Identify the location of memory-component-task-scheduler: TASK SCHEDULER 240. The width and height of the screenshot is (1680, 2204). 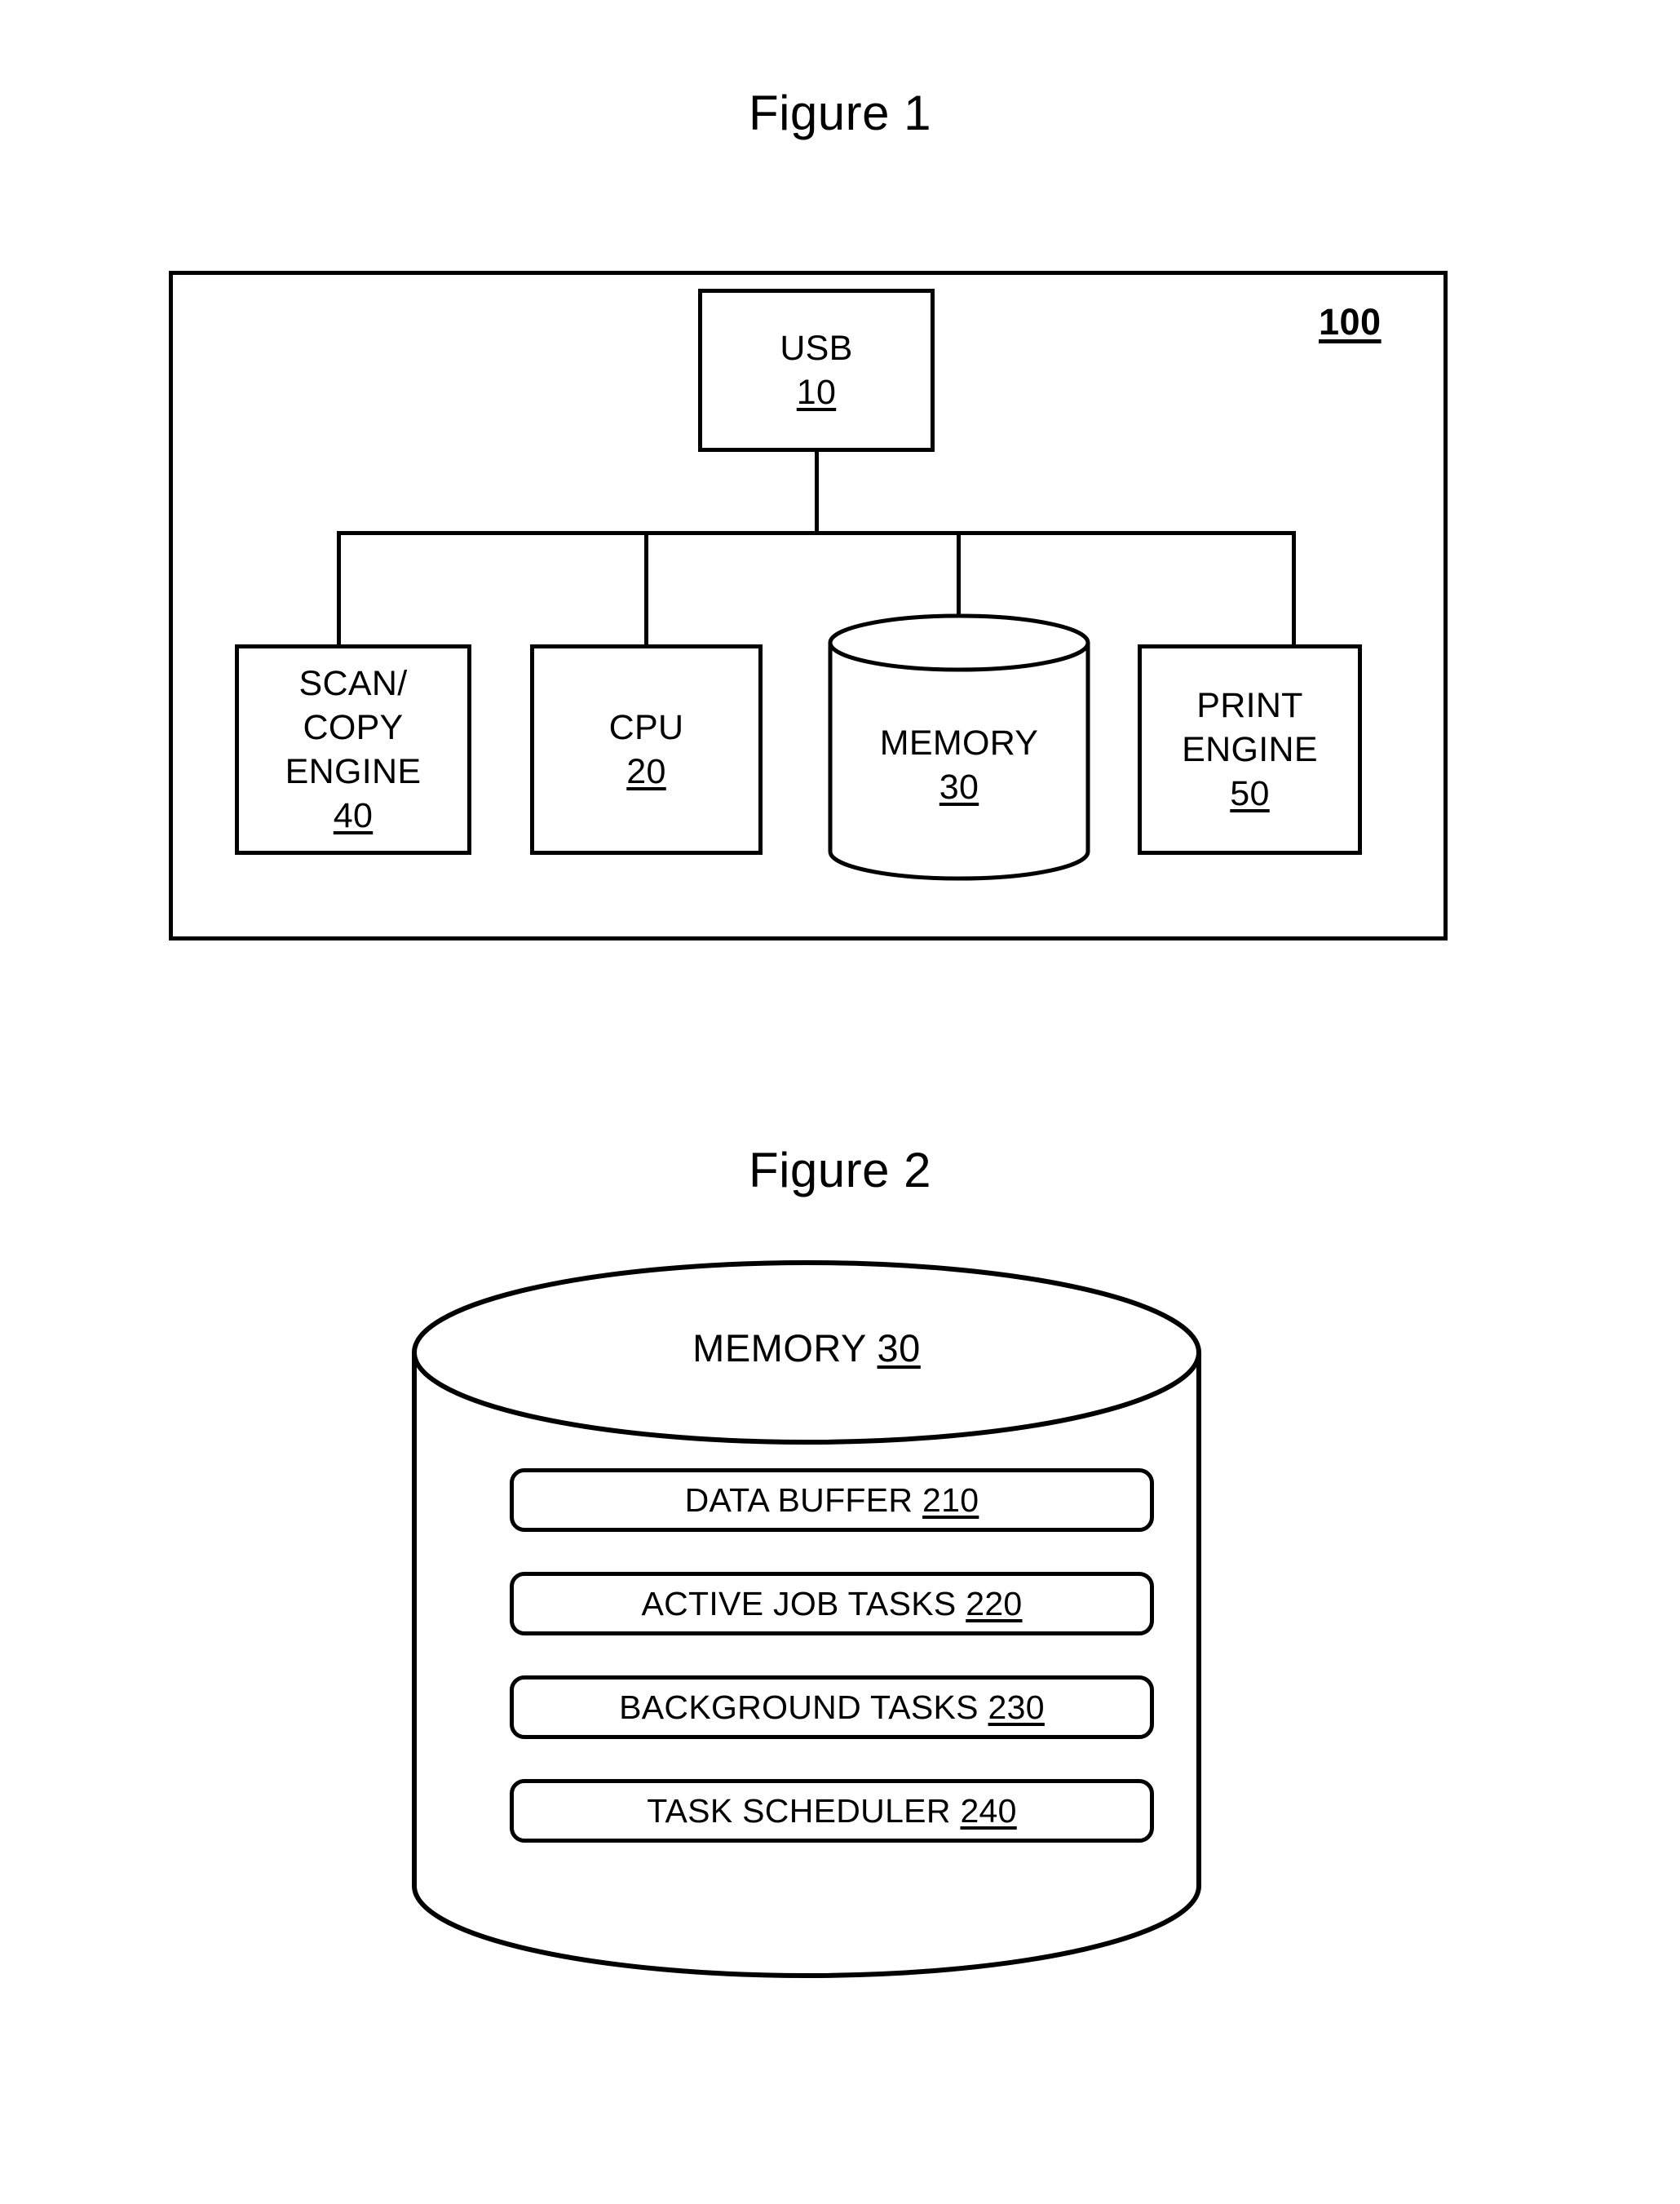
(832, 1811).